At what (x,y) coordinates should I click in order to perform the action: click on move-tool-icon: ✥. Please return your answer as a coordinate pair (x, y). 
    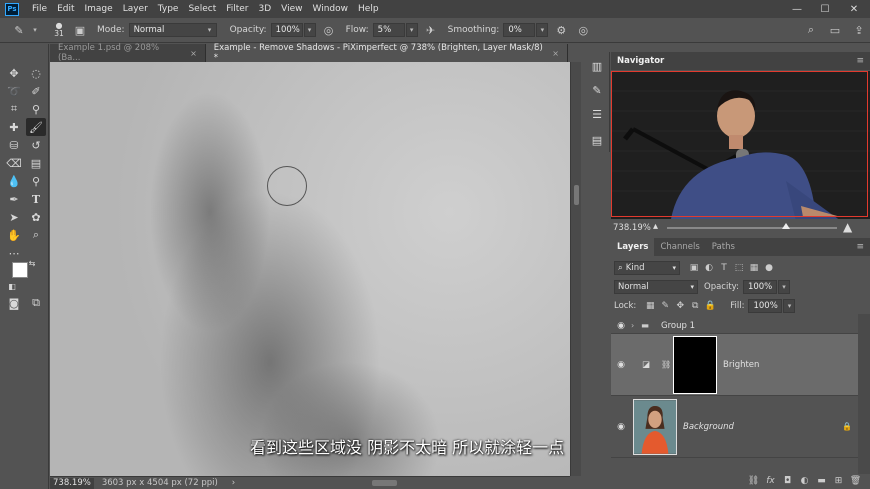
    Looking at the image, I should click on (14, 73).